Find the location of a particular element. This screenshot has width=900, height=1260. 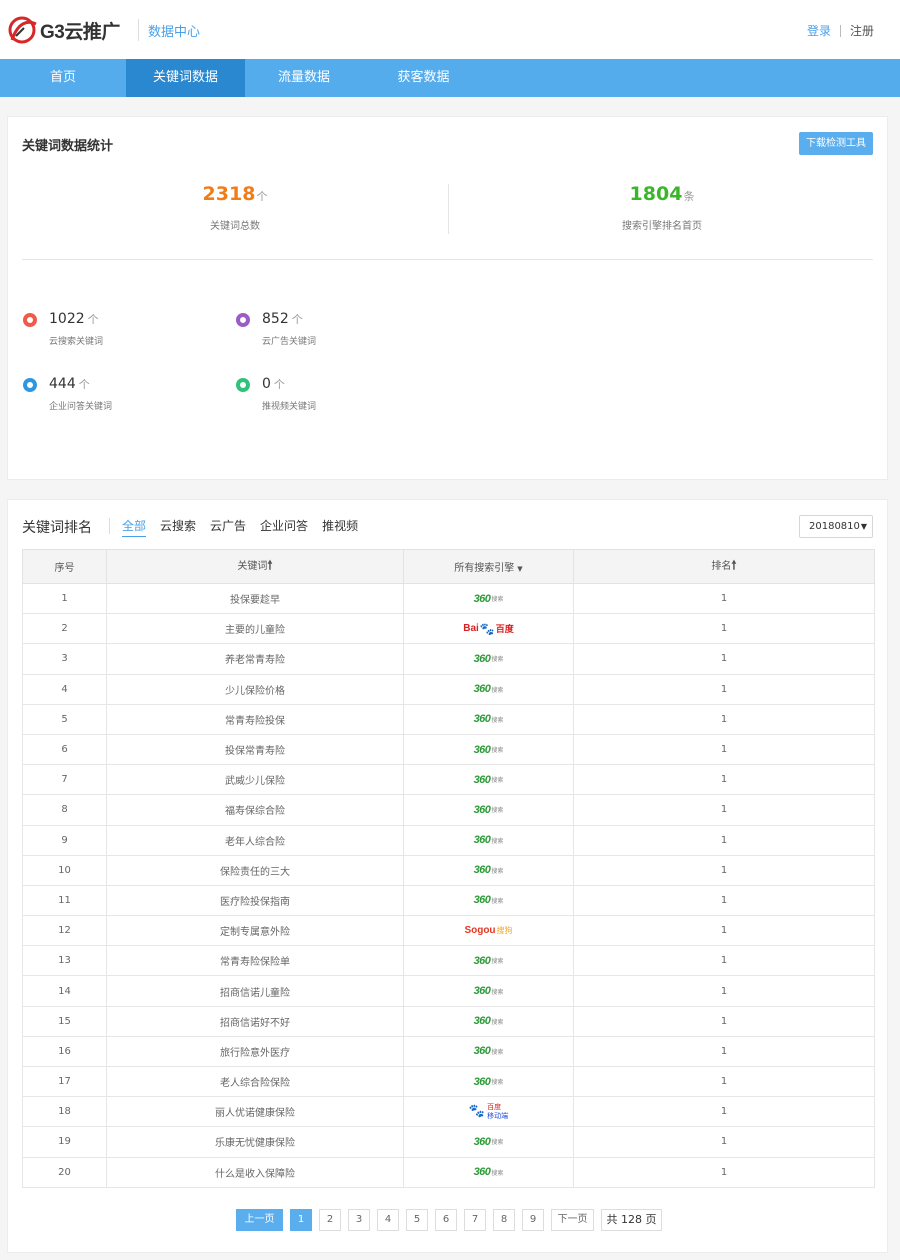

cat-value: 852 个 is located at coordinates (282, 319).